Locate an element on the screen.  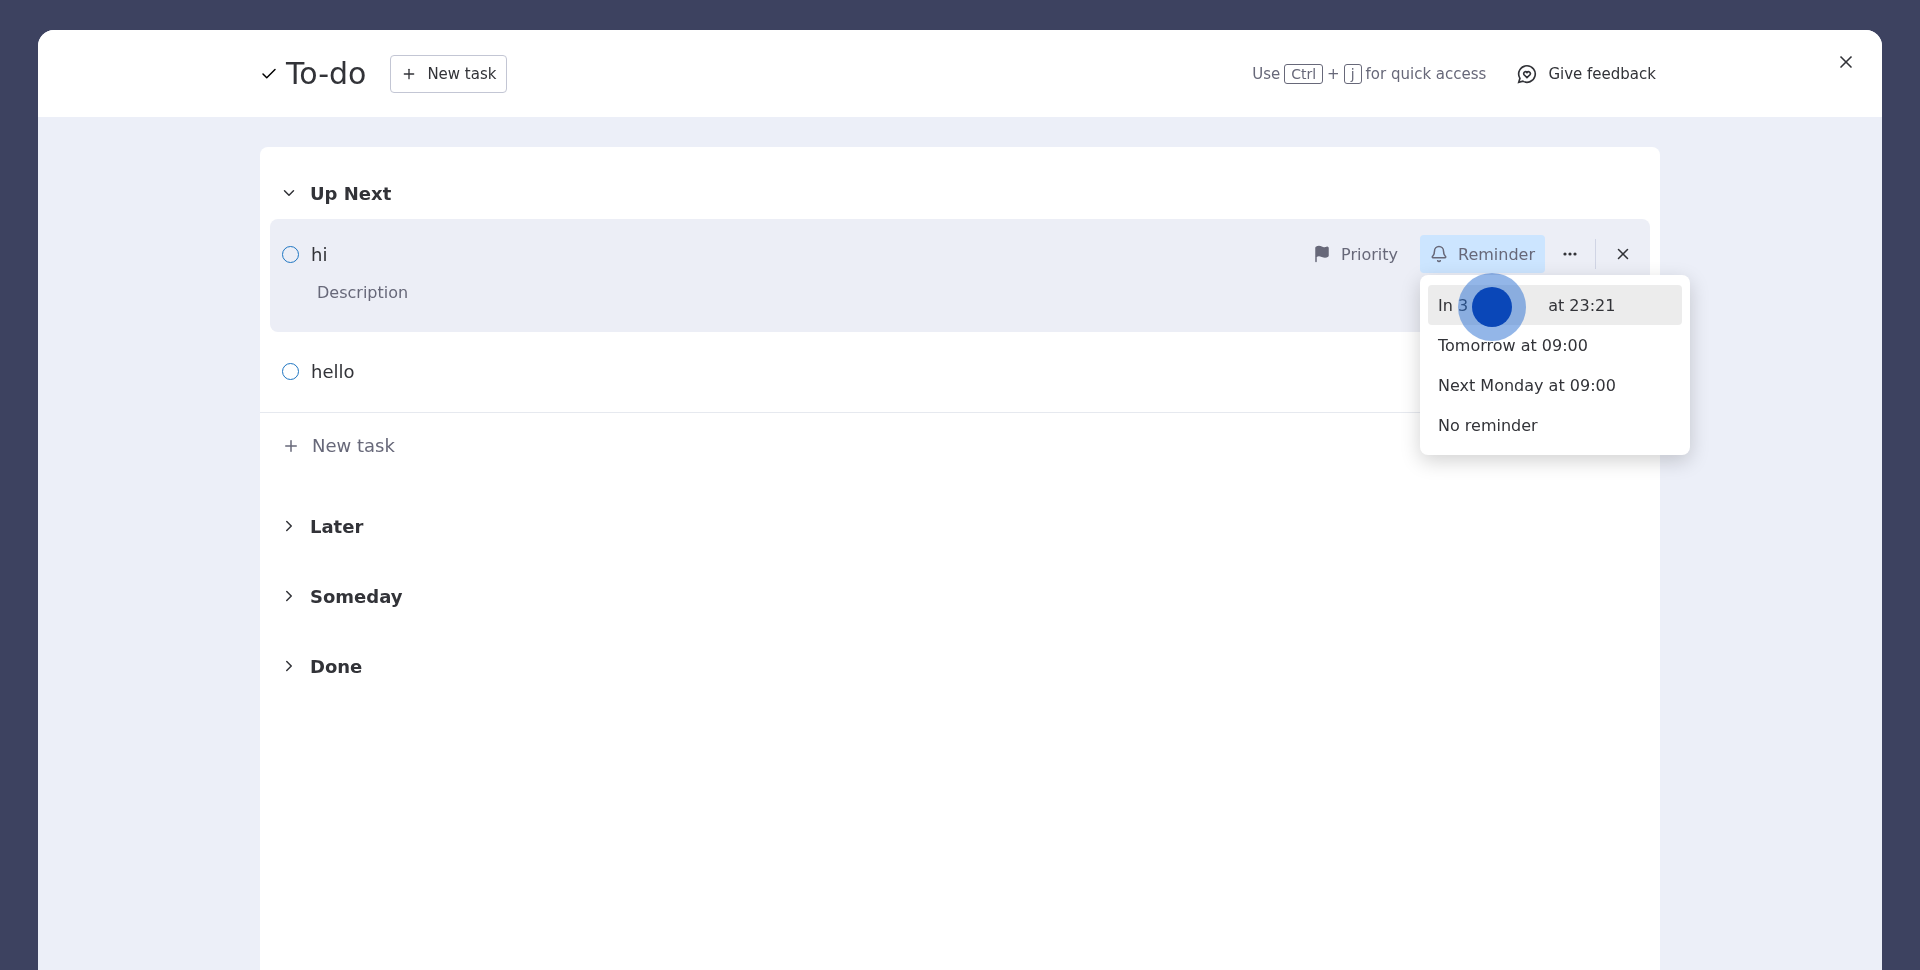
more-icon is located at coordinates (1570, 254).